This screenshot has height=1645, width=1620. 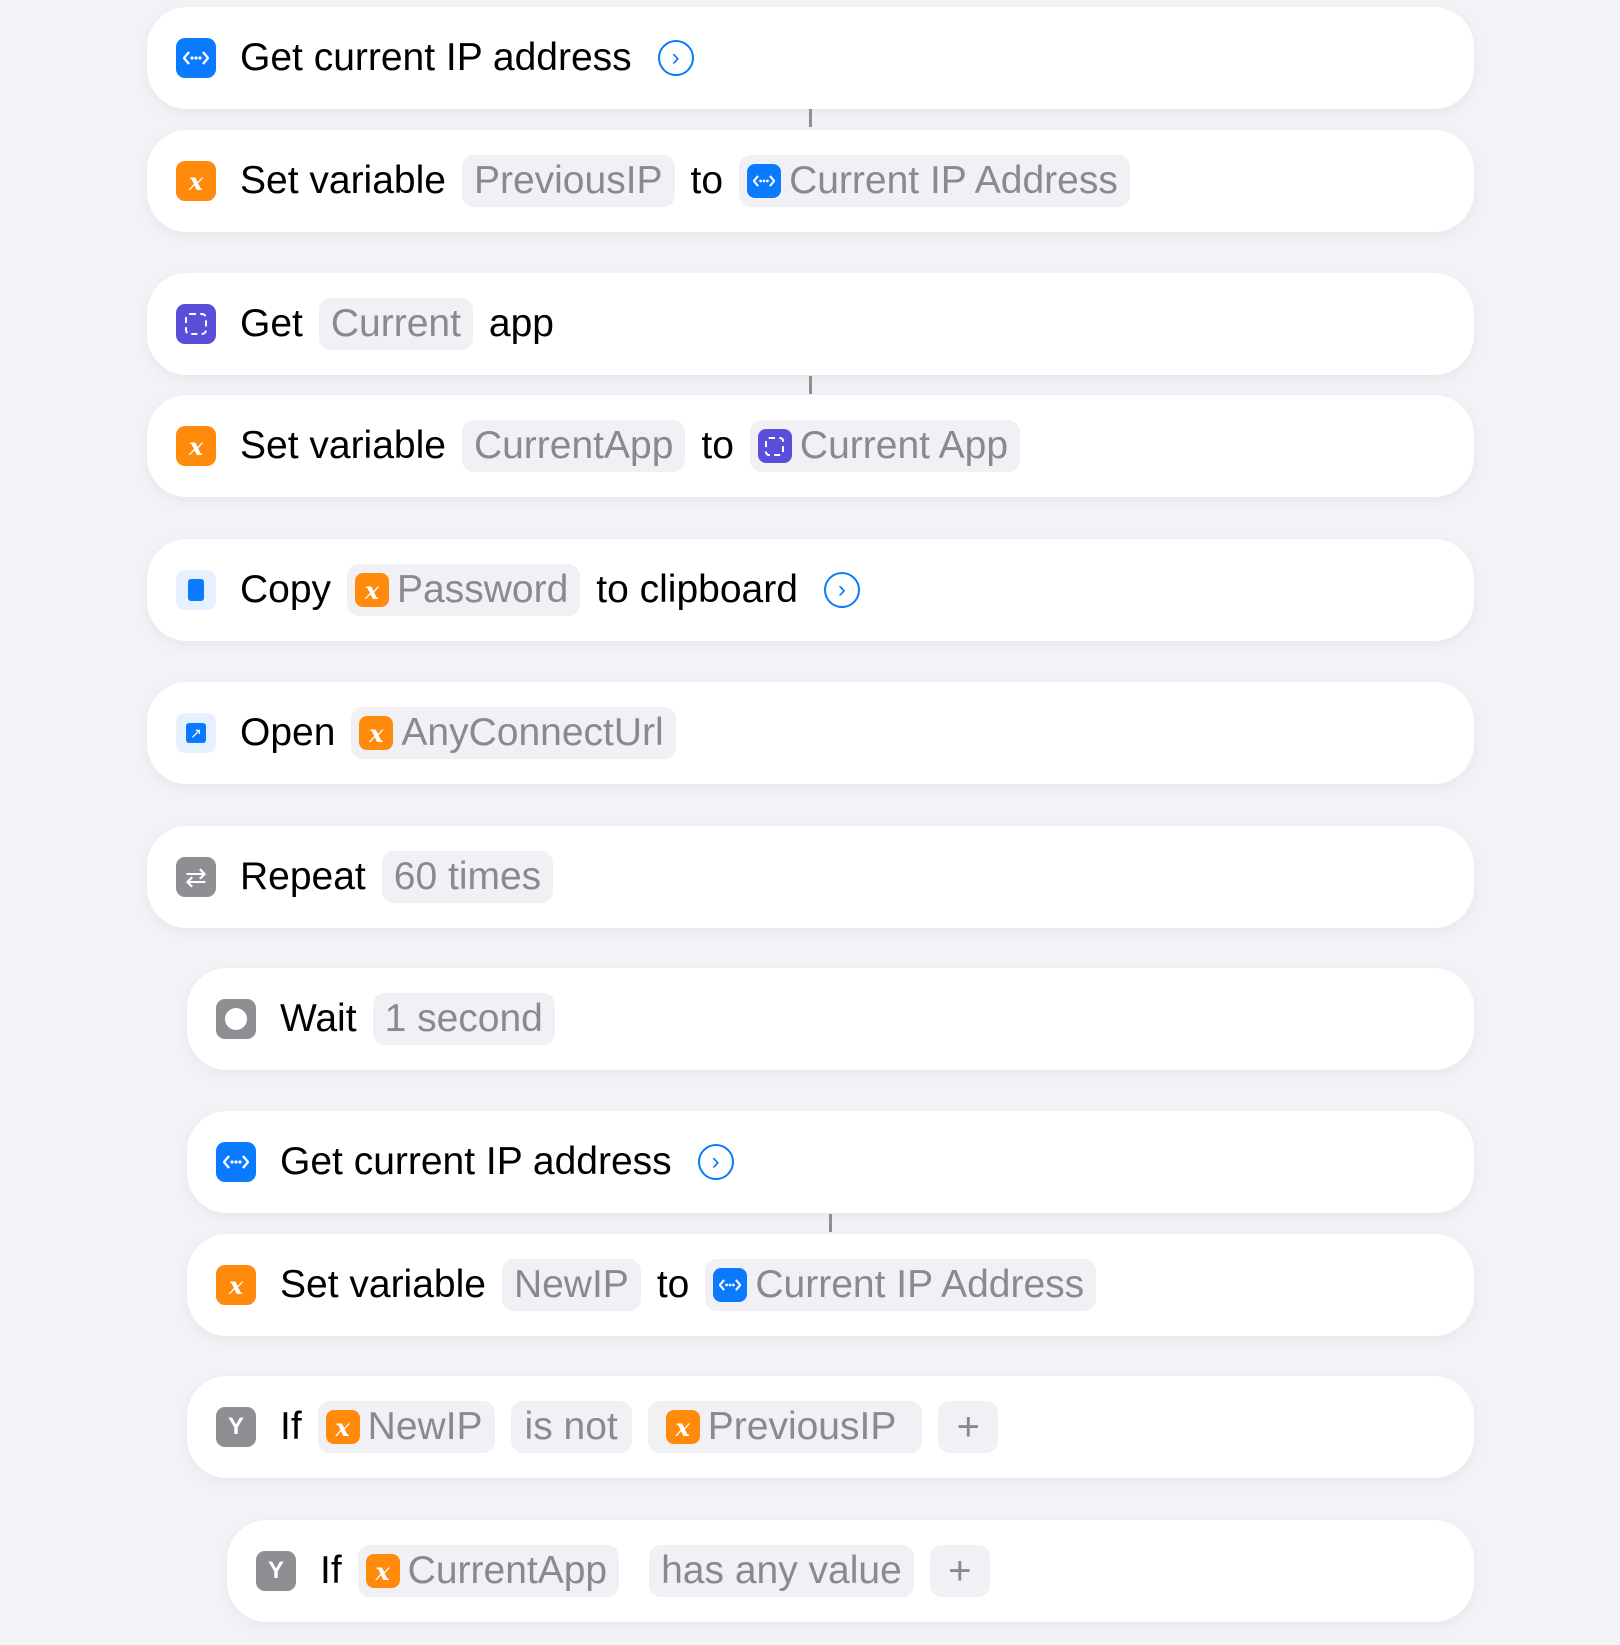 What do you see at coordinates (532, 732) in the screenshot?
I see `variable-label: AnyConnectUrl` at bounding box center [532, 732].